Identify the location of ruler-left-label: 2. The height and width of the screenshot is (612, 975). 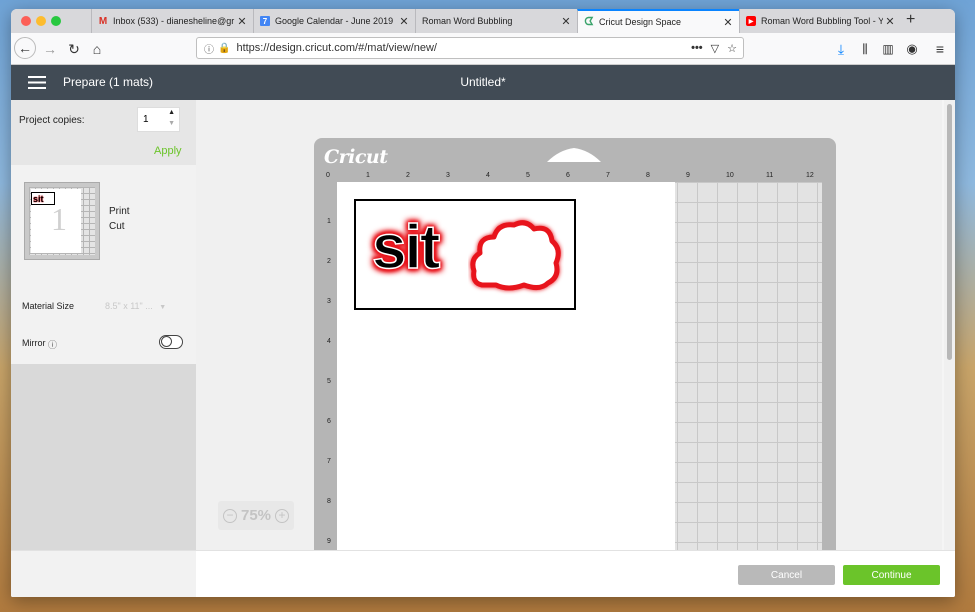
(329, 261).